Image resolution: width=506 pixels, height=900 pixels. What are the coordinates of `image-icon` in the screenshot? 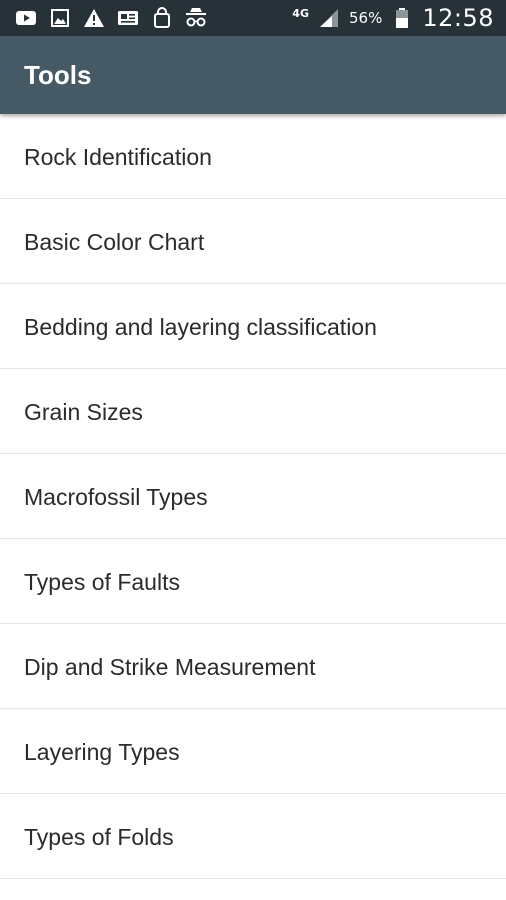 It's located at (60, 18).